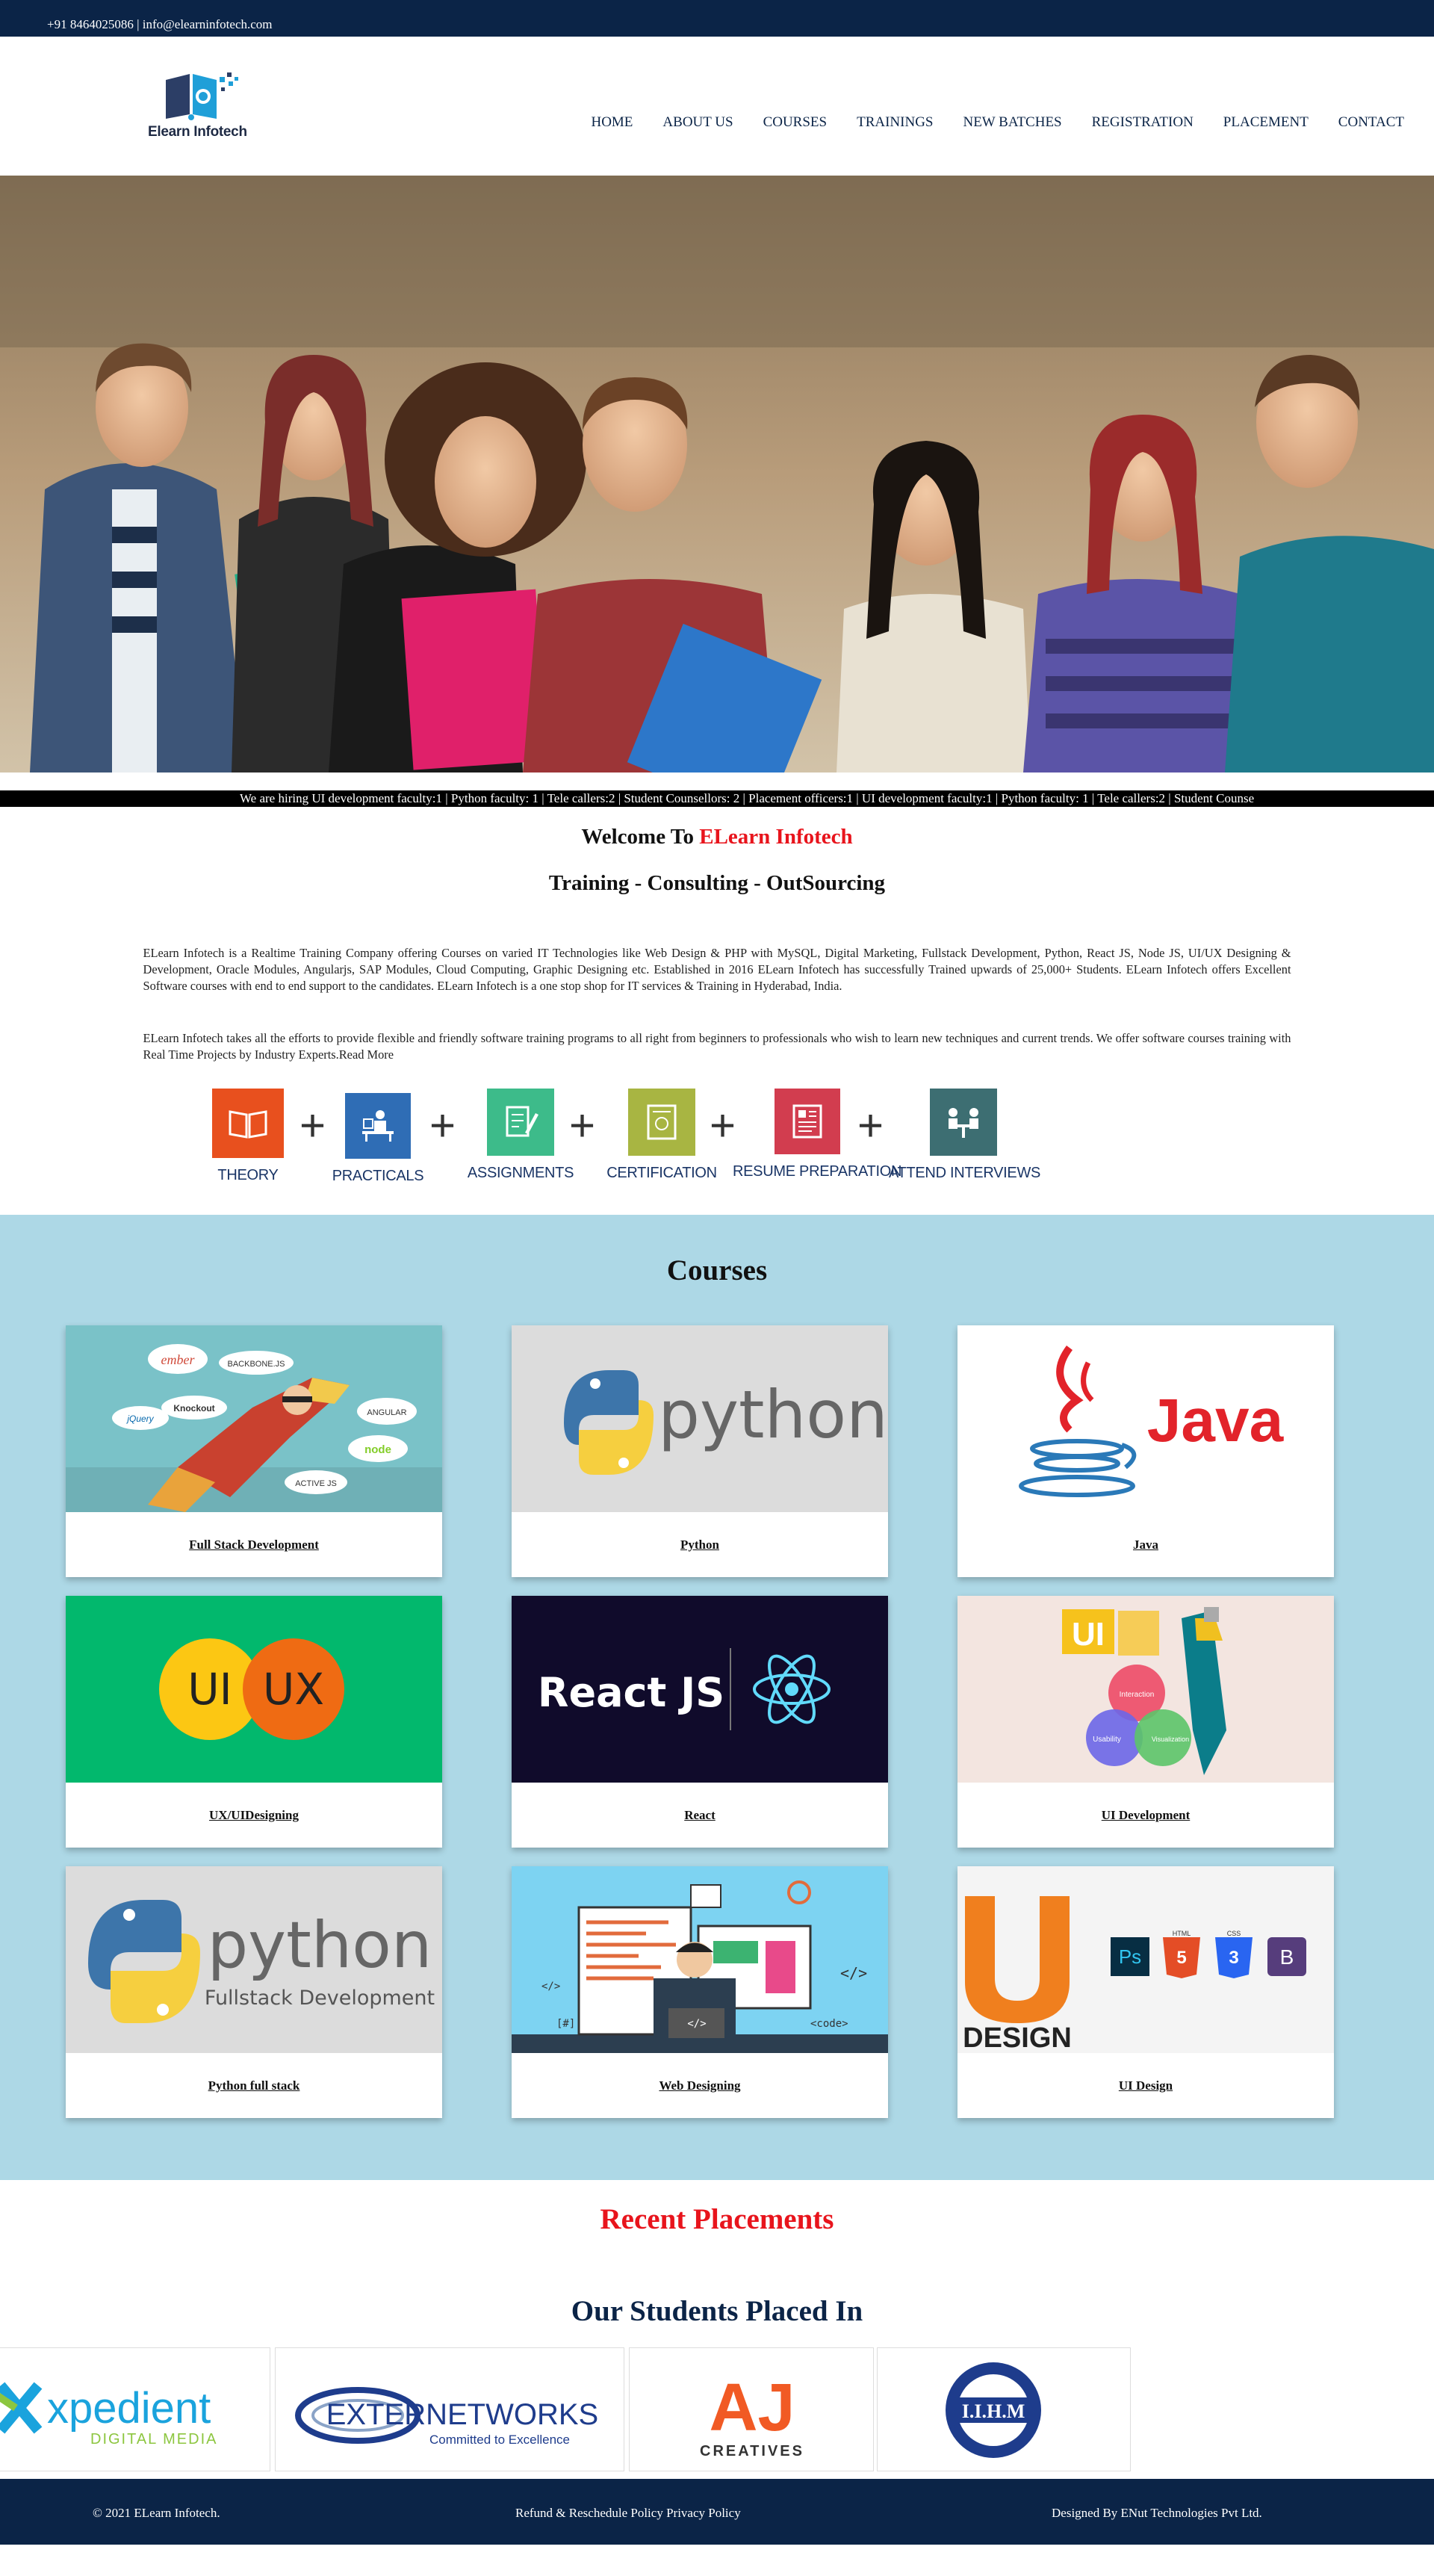 This screenshot has height=2576, width=1434. What do you see at coordinates (499, 2440) in the screenshot?
I see `externetworks-tagline: Committed to Excellence` at bounding box center [499, 2440].